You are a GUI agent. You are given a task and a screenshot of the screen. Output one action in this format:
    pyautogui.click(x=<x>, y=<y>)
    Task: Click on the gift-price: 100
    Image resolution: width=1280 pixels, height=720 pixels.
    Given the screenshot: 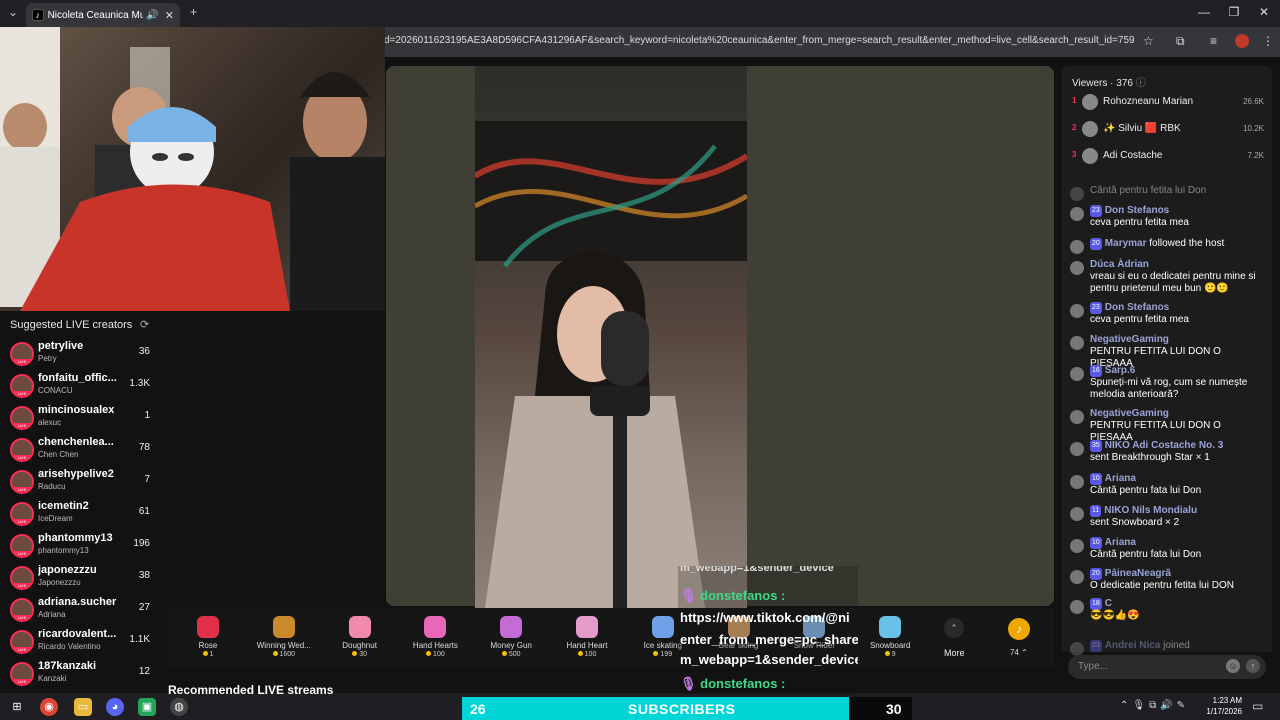 What is the action you would take?
    pyautogui.click(x=435, y=654)
    